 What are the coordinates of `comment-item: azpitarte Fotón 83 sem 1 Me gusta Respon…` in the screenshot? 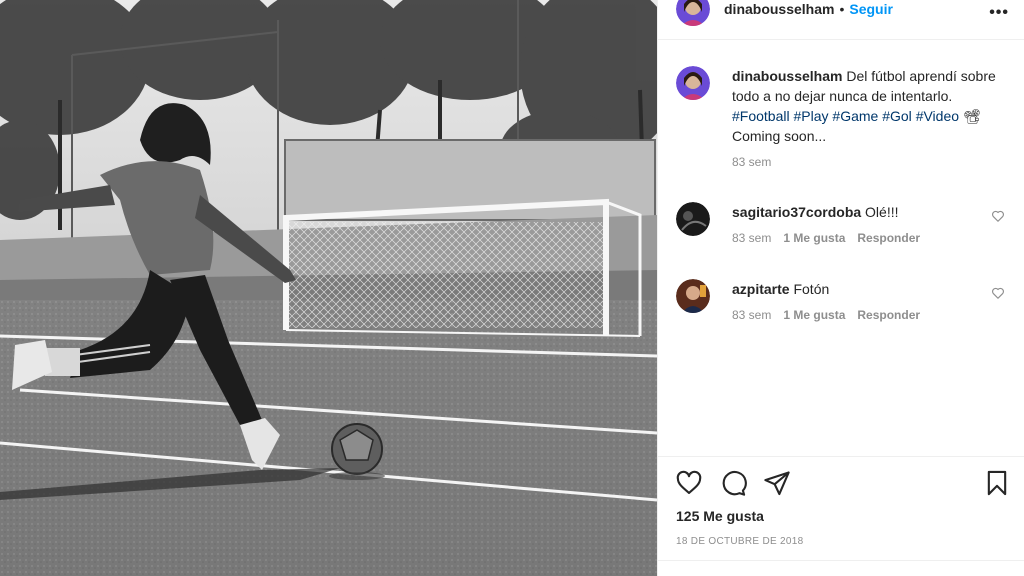 It's located at (843, 300).